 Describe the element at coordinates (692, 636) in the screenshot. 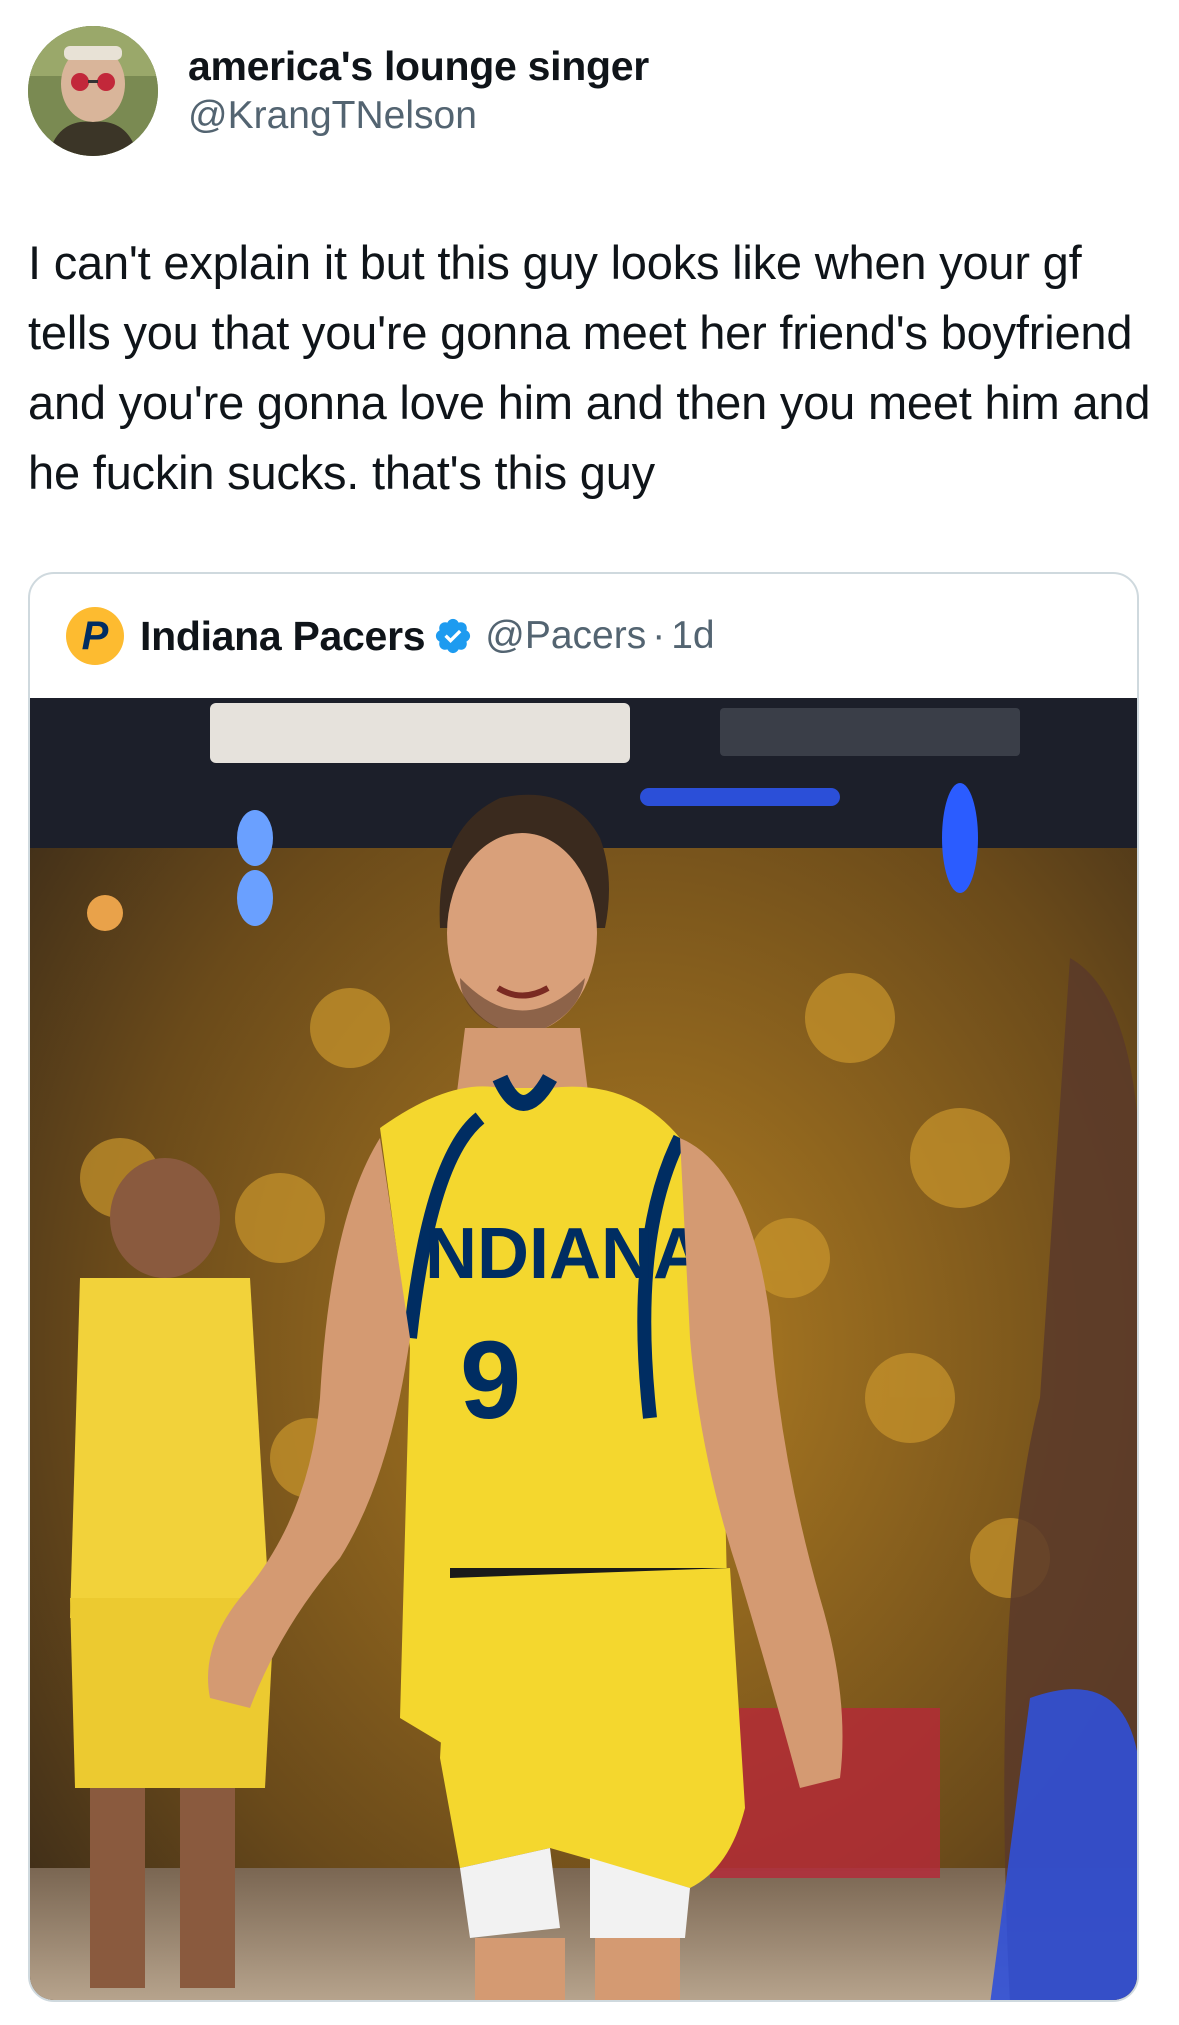

I see `quoted-tweet-timestamp: 1d` at that location.